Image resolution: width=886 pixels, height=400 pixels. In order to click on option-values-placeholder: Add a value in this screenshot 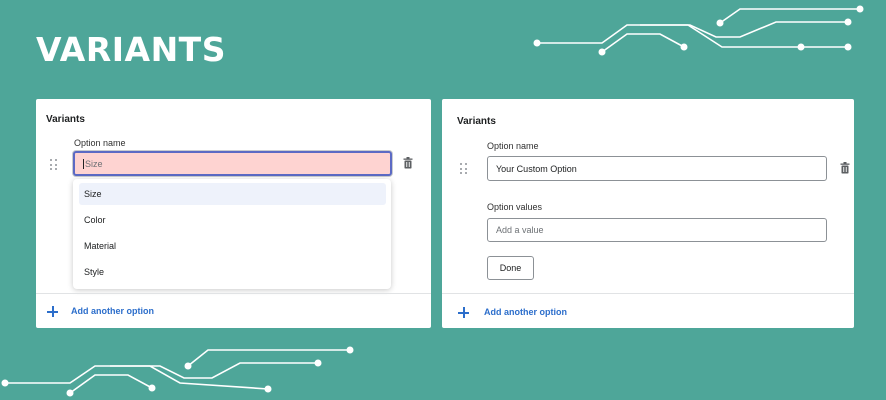, I will do `click(520, 230)`.